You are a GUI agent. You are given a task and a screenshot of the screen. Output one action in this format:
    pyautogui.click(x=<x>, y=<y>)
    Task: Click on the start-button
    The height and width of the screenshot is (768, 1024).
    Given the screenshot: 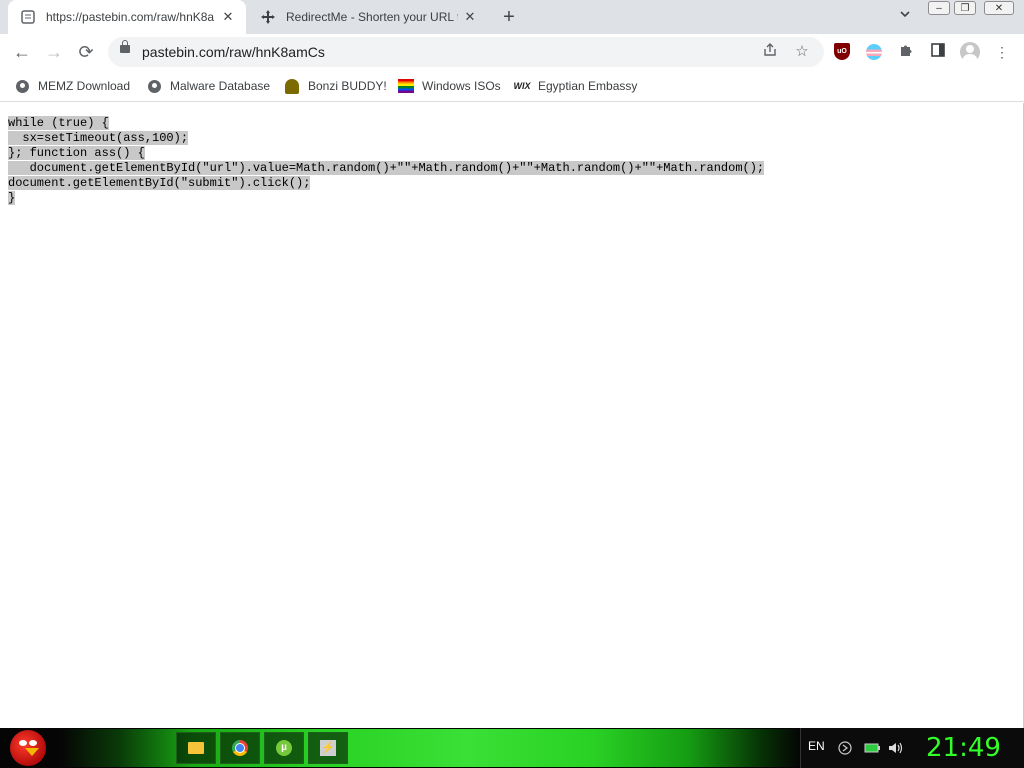 What is the action you would take?
    pyautogui.click(x=28, y=748)
    